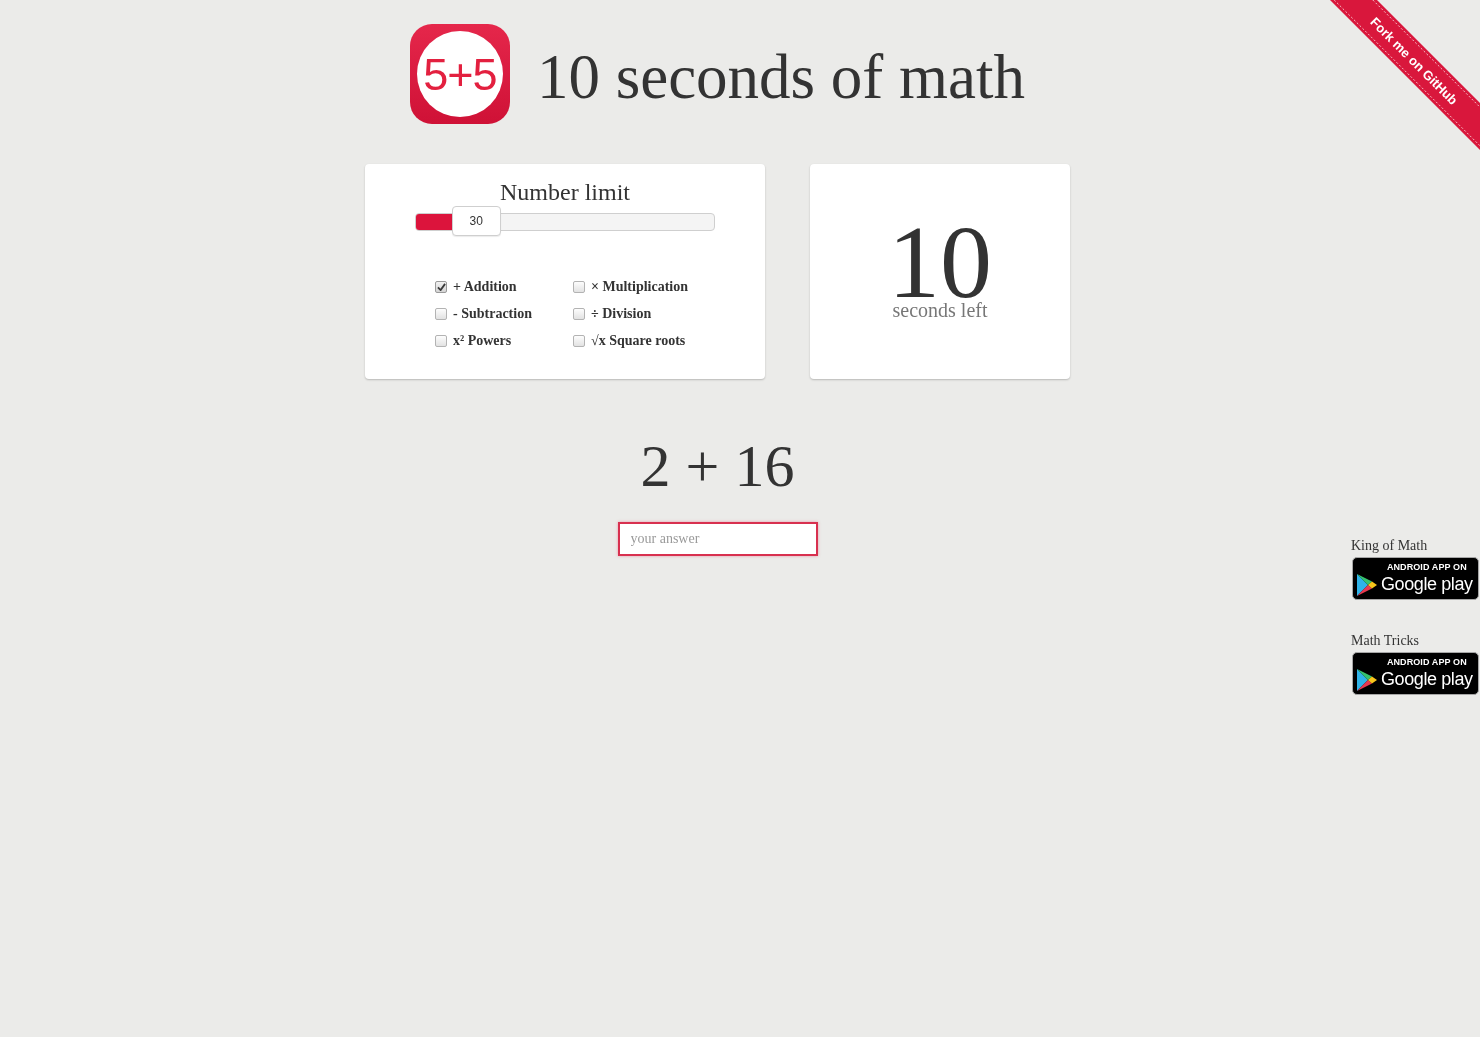 This screenshot has height=1037, width=1480. What do you see at coordinates (940, 262) in the screenshot?
I see `timer-value: 10` at bounding box center [940, 262].